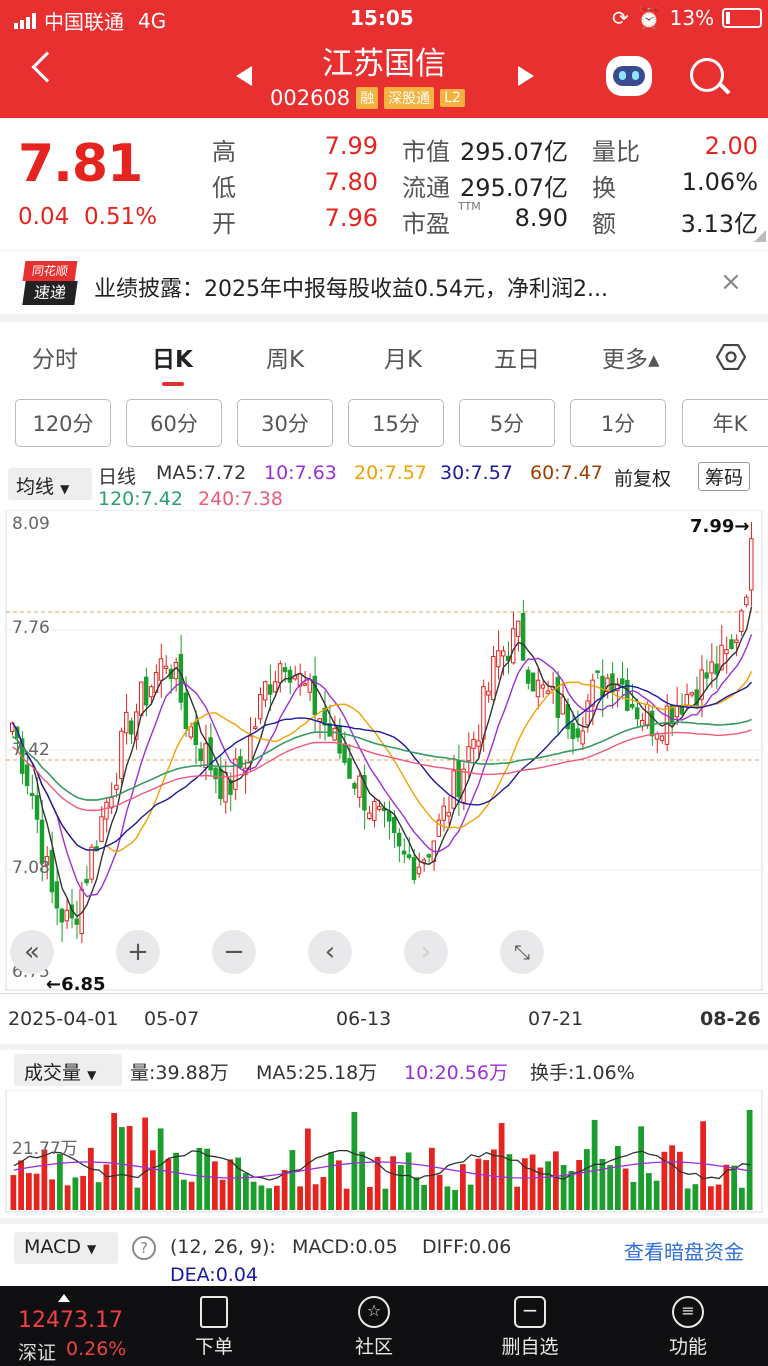  I want to click on news-badge-bottom: 速递, so click(50, 293).